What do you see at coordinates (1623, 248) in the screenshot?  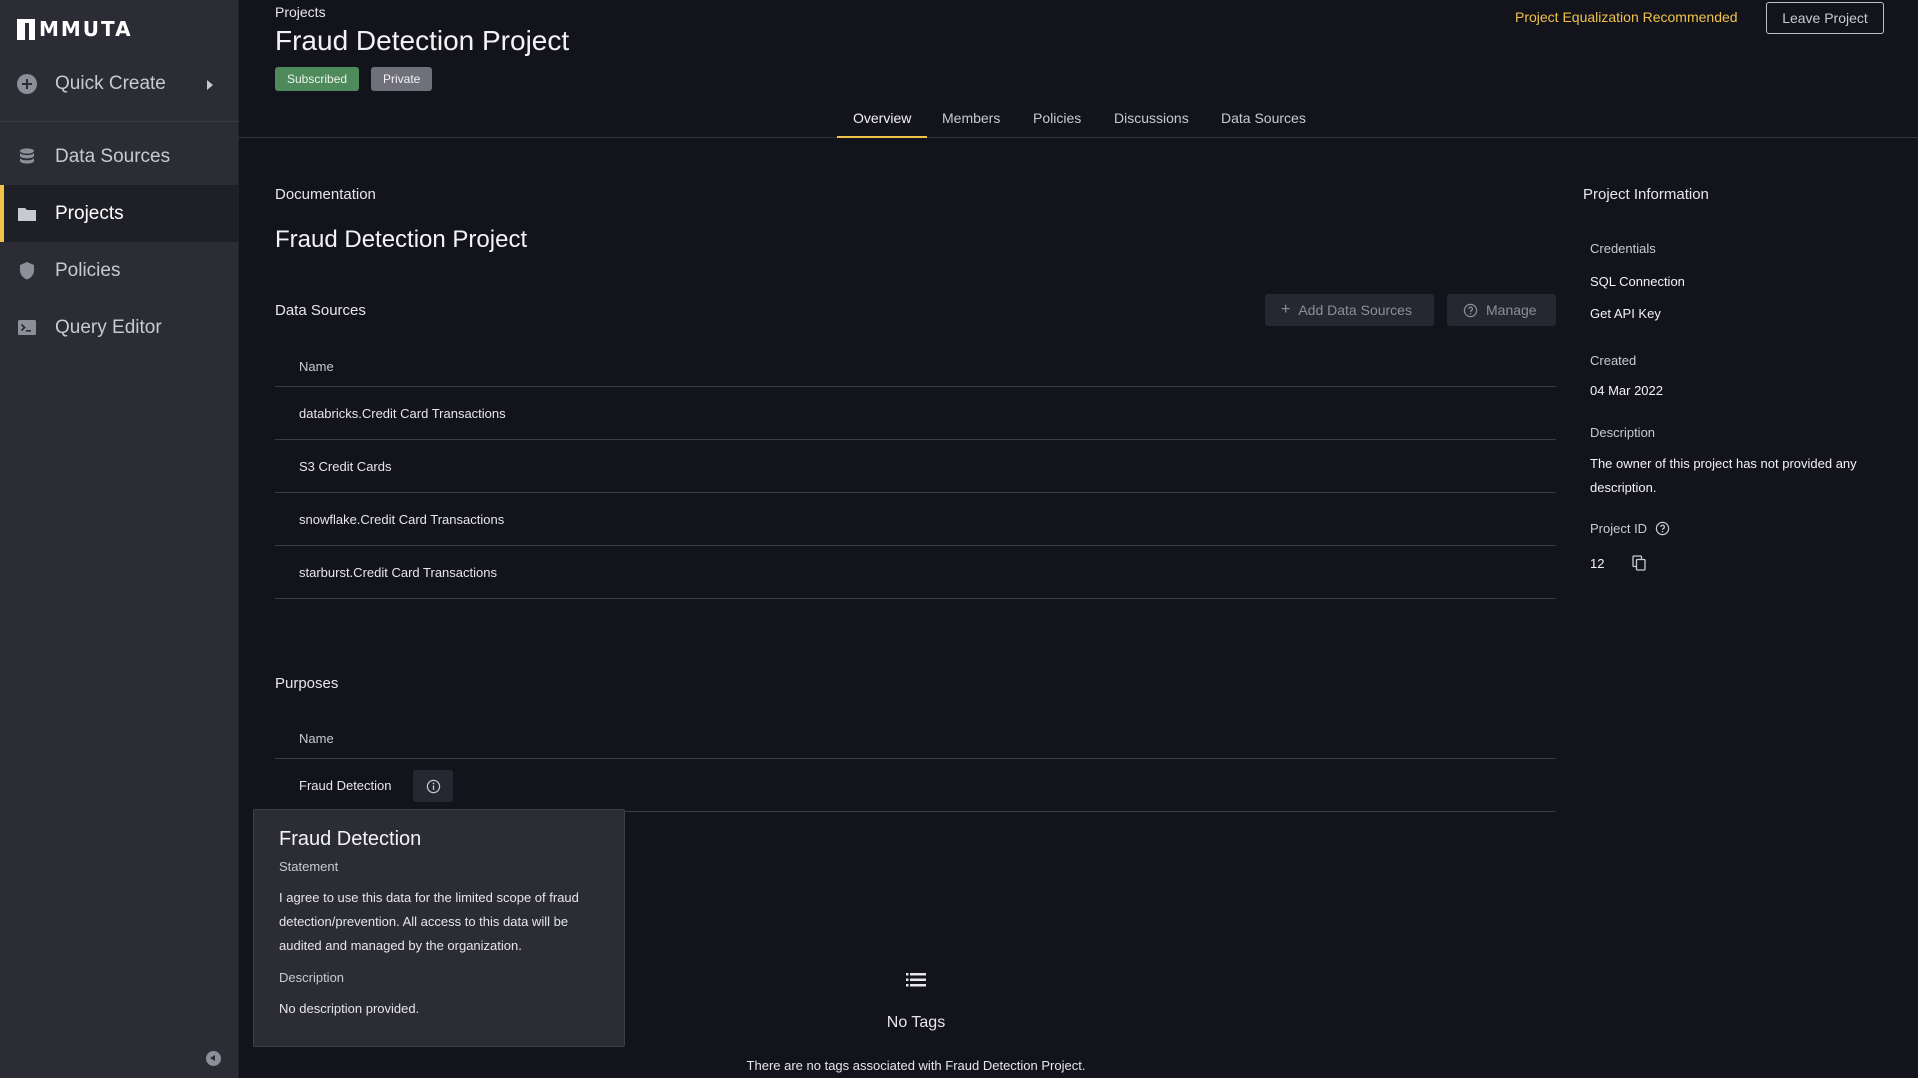 I see `credentials-label: Credentials` at bounding box center [1623, 248].